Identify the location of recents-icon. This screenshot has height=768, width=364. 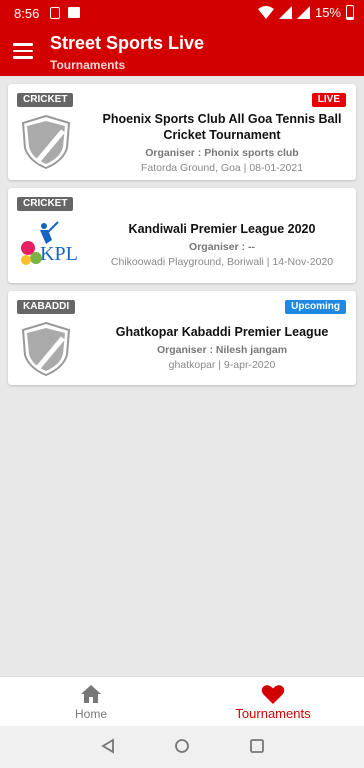
(257, 746).